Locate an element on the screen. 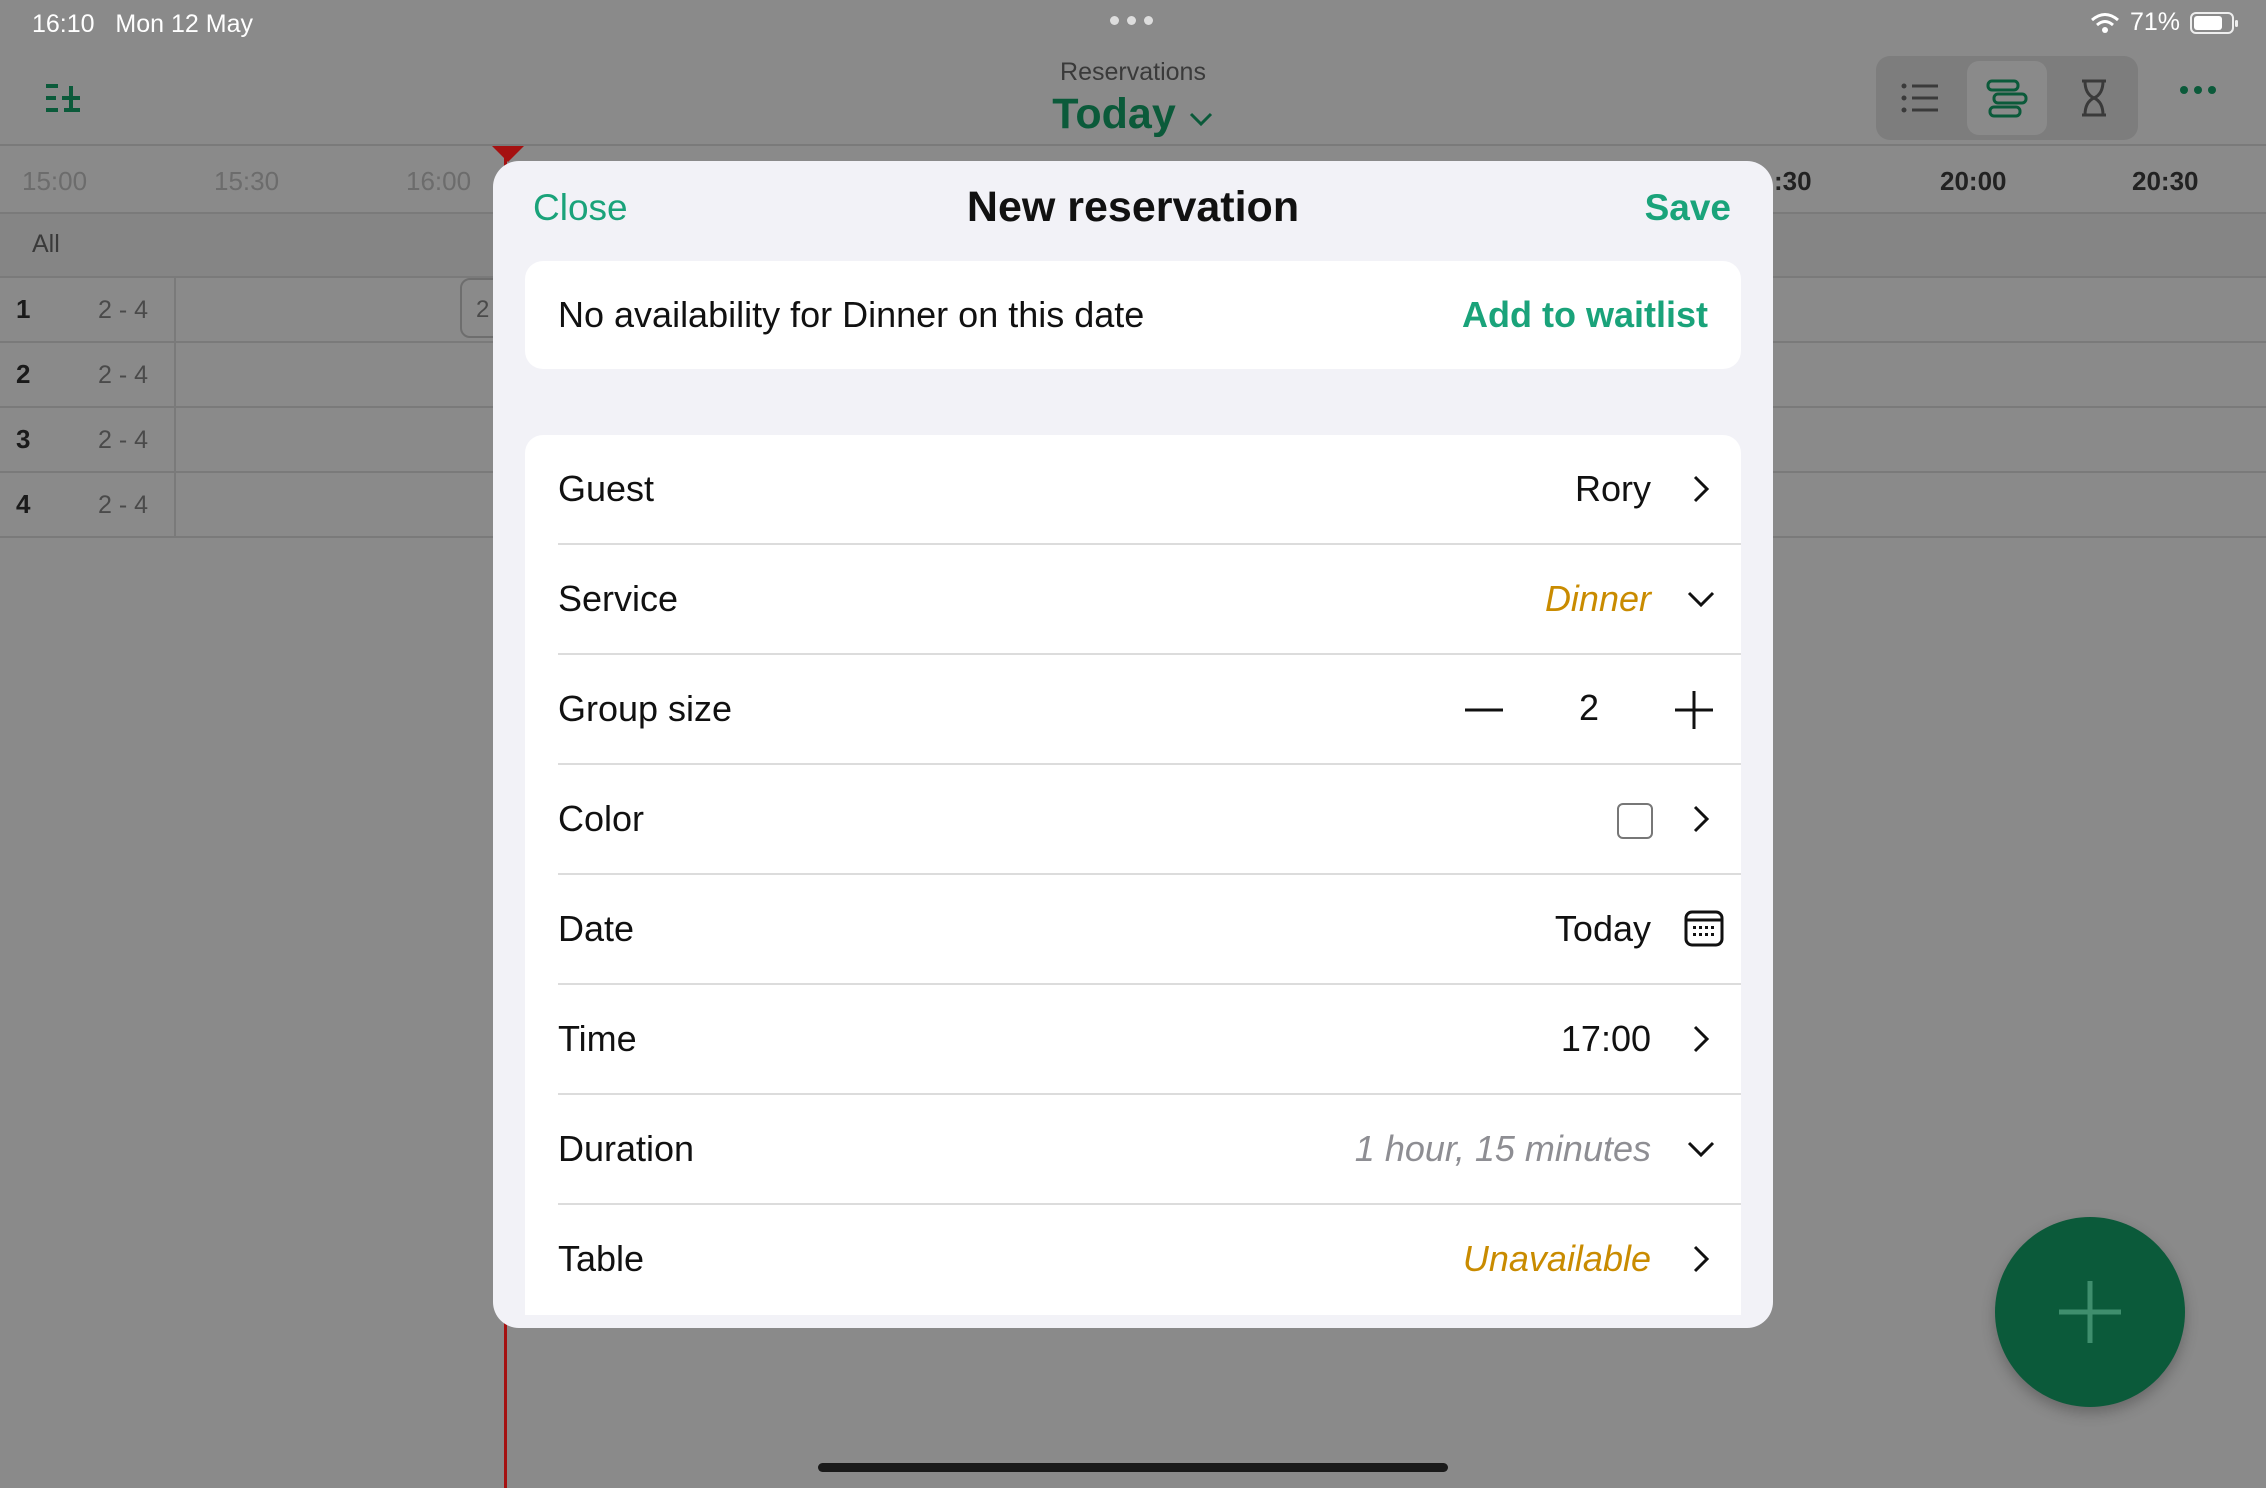  hourglass-icon is located at coordinates (2094, 98).